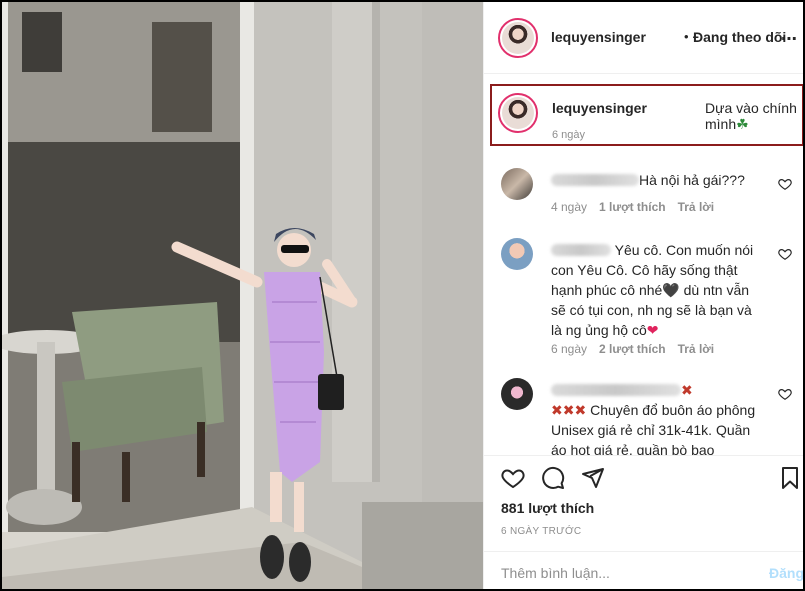  Describe the element at coordinates (656, 180) in the screenshot. I see `comment-text: Hà nội hả gái???` at that location.